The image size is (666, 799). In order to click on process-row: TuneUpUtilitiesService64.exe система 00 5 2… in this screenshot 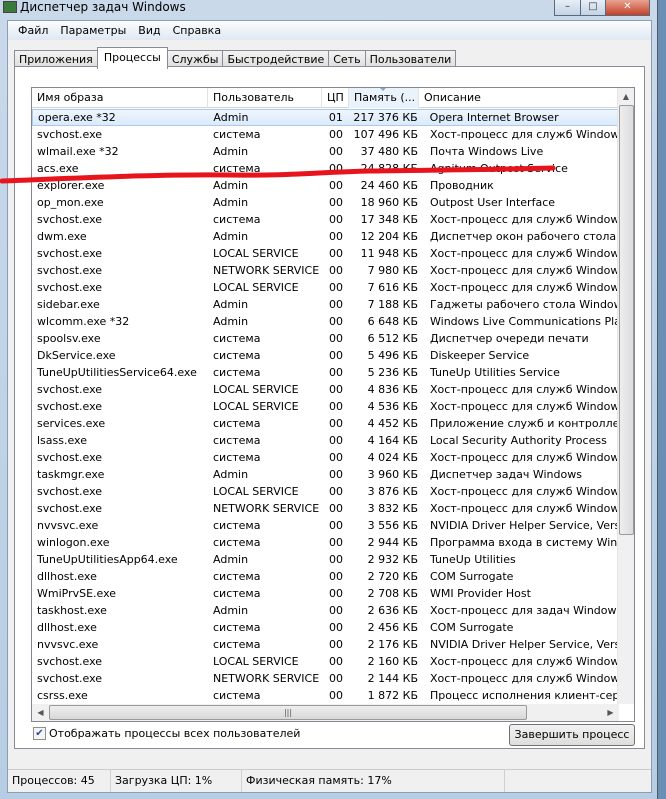, I will do `click(325, 372)`.